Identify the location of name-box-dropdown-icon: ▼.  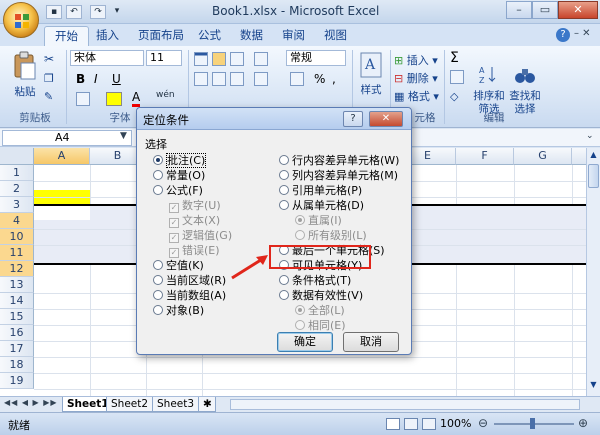
(123, 136).